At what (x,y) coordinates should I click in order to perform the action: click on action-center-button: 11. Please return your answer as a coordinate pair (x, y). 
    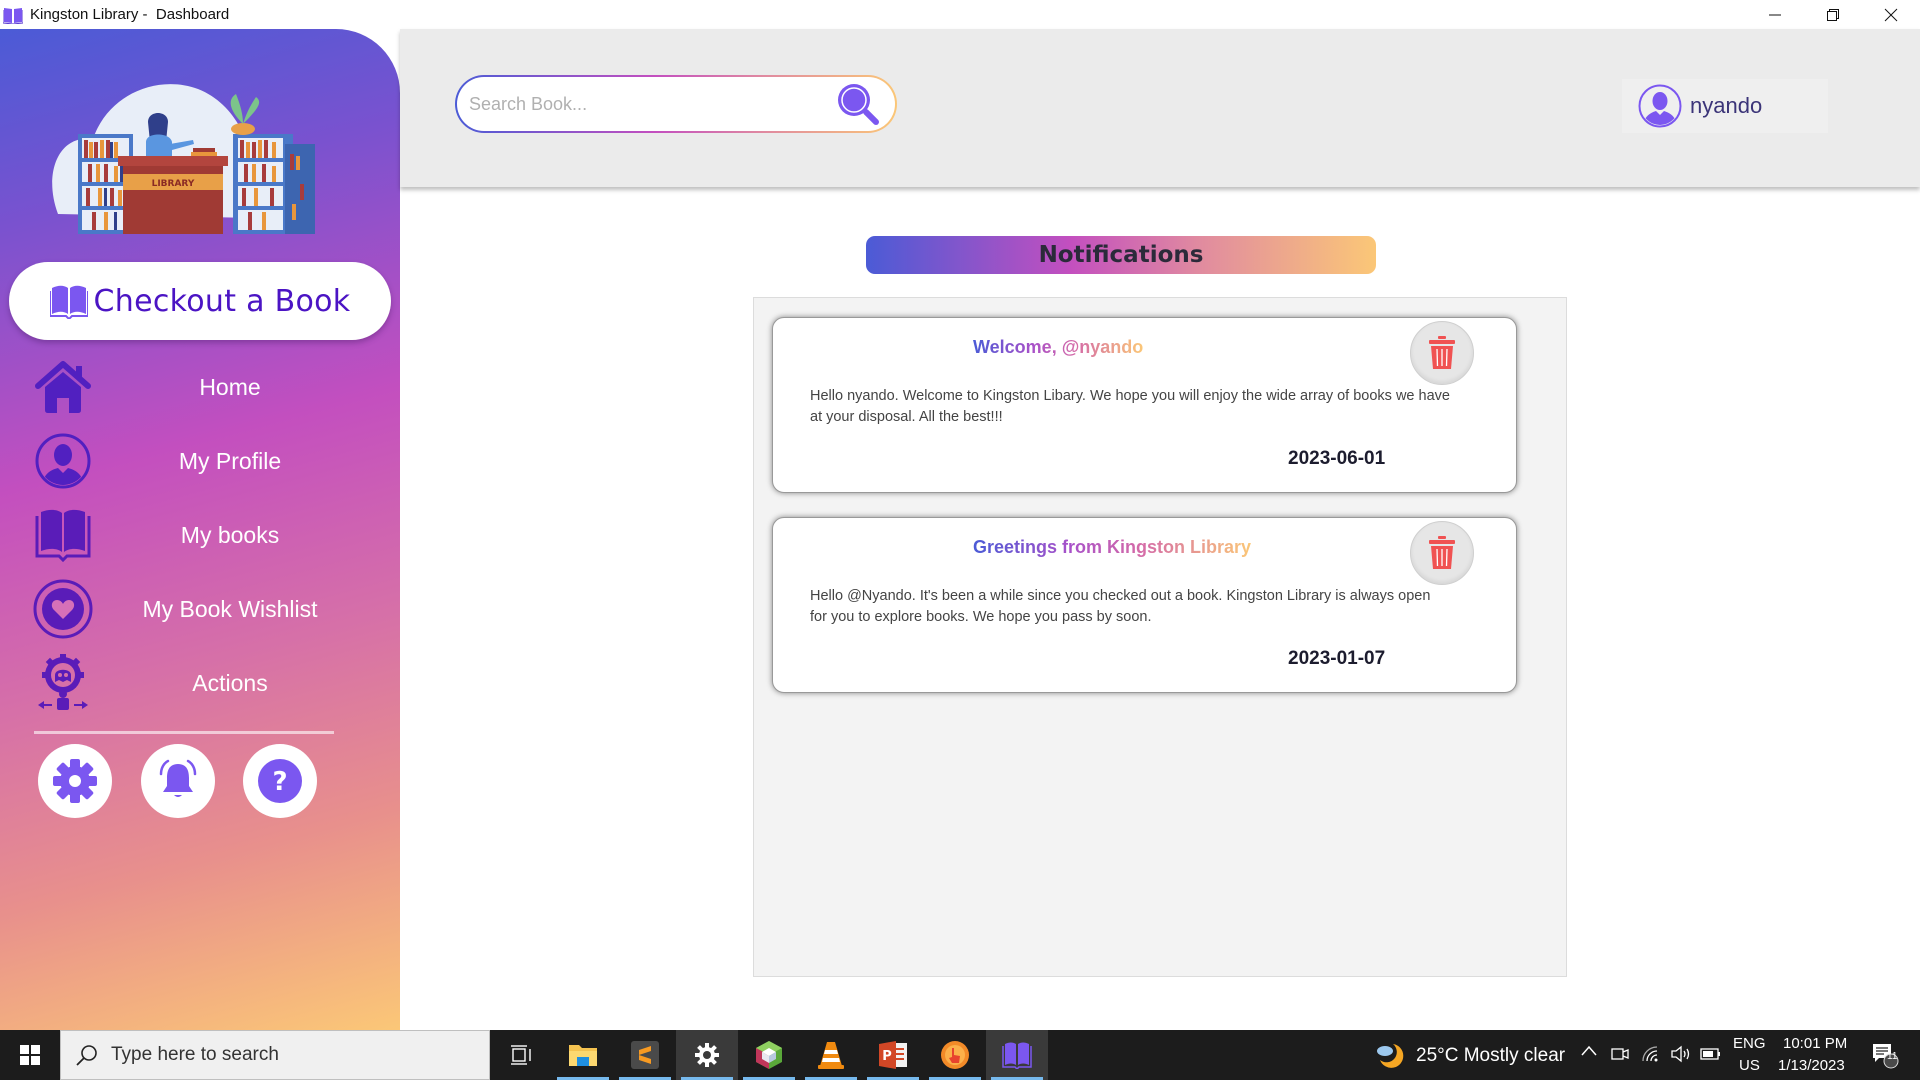
    Looking at the image, I should click on (1885, 1055).